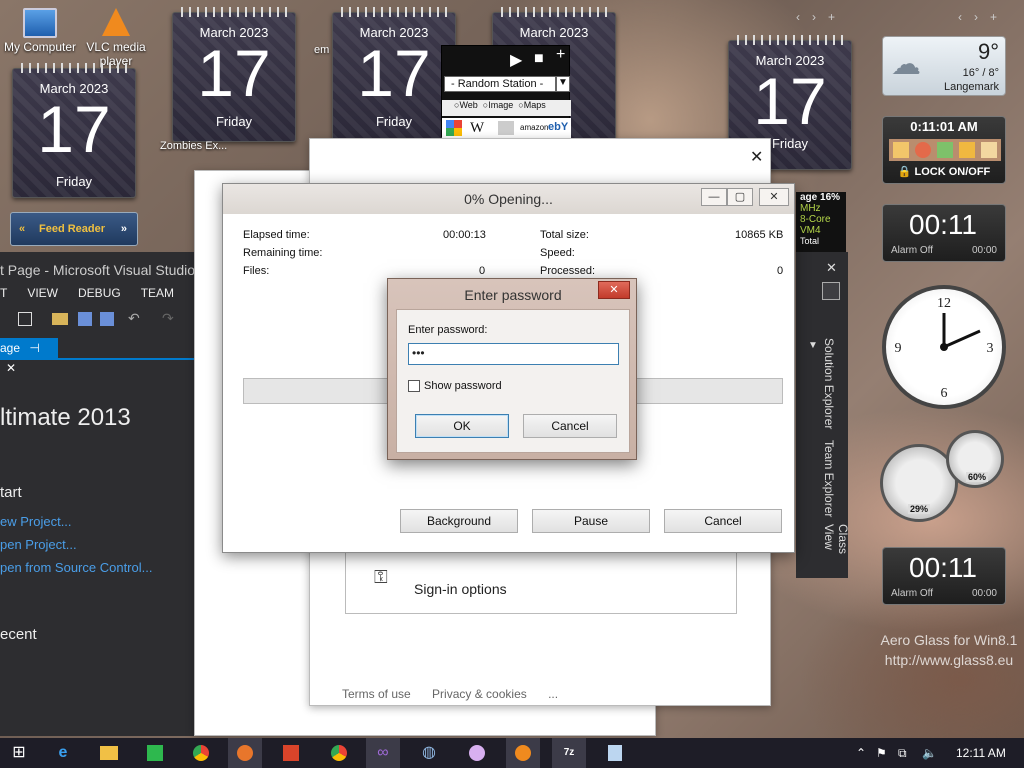 The width and height of the screenshot is (1024, 768). I want to click on desktop-icon-my-computer: My Computer, so click(40, 31).